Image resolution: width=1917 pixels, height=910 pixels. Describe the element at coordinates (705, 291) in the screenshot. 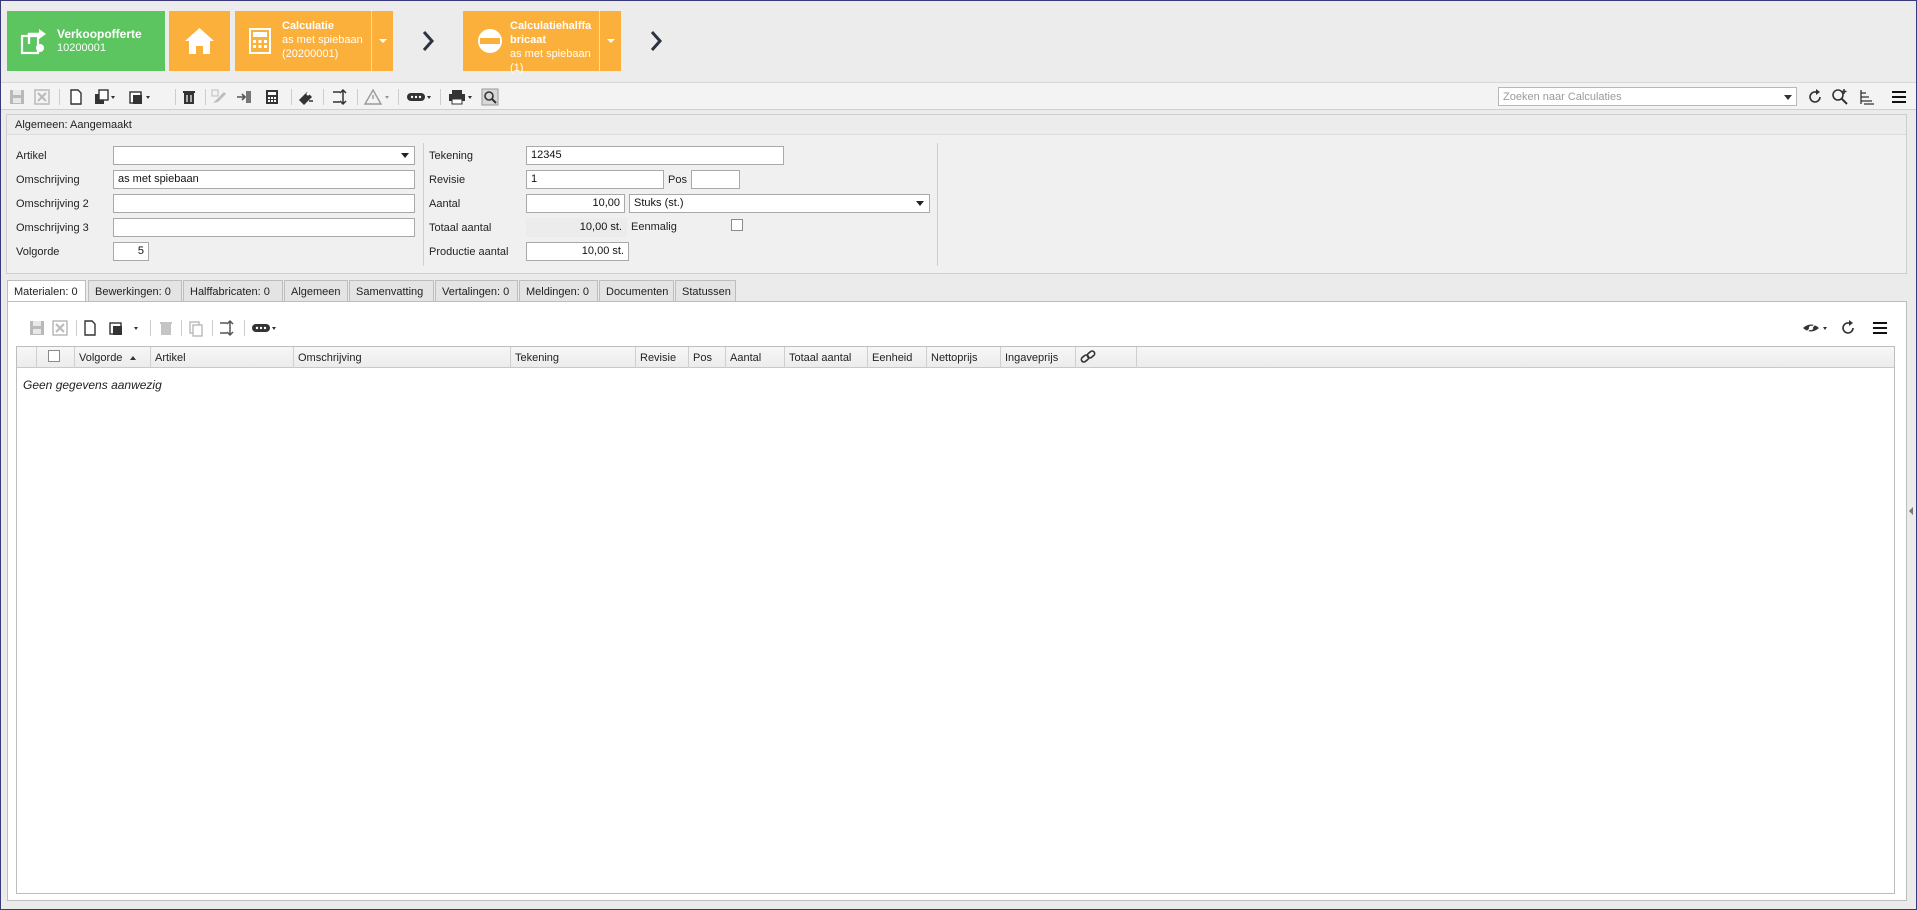

I see `tab-statussen: Statussen` at that location.